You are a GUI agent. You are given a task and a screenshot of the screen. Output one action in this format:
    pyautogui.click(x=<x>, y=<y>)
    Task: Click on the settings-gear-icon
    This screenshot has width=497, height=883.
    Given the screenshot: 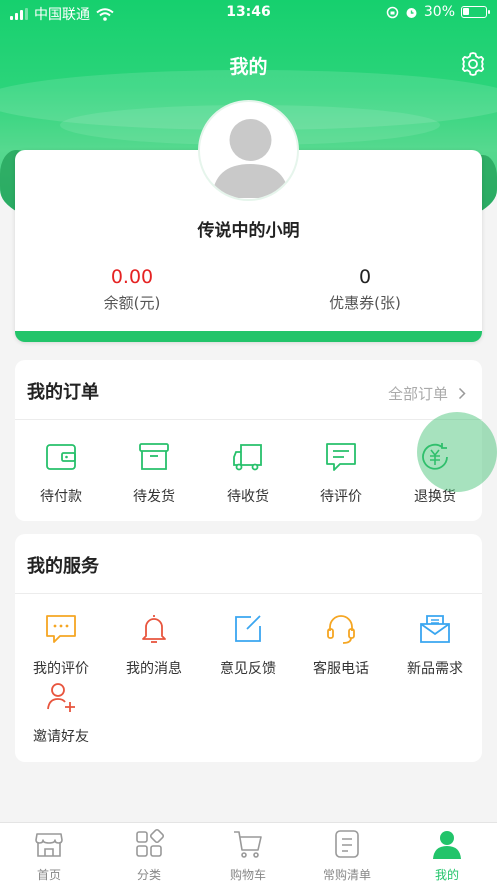 What is the action you would take?
    pyautogui.click(x=473, y=64)
    